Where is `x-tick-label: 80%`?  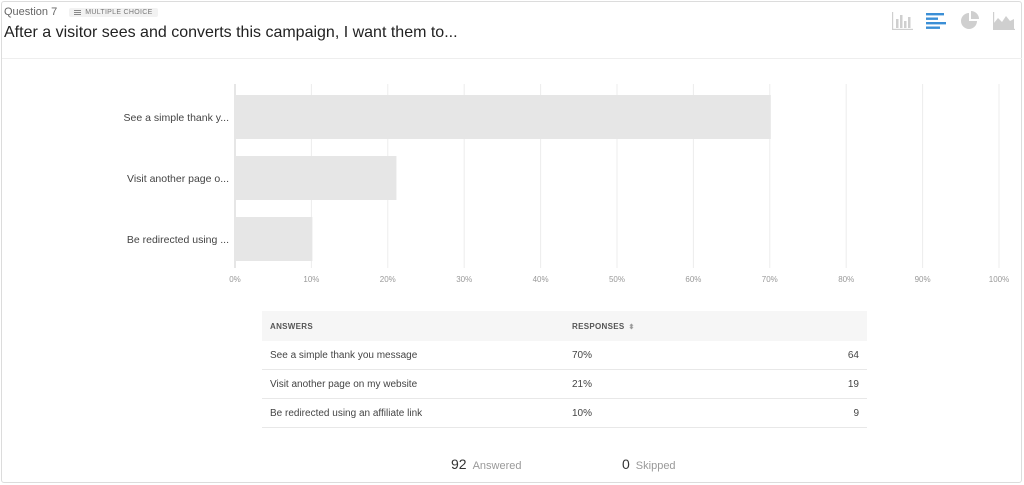 x-tick-label: 80% is located at coordinates (846, 279).